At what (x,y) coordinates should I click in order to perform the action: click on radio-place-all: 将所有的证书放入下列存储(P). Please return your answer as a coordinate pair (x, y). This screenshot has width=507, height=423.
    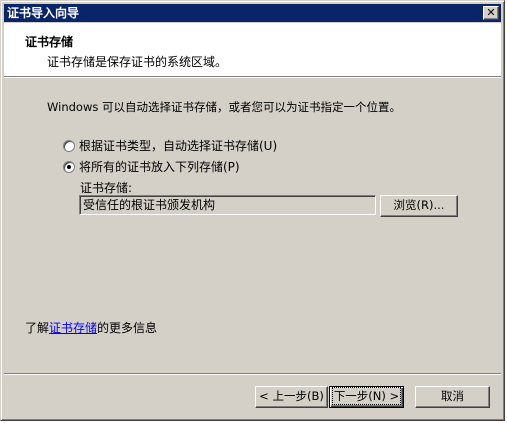
    Looking at the image, I should click on (151, 166).